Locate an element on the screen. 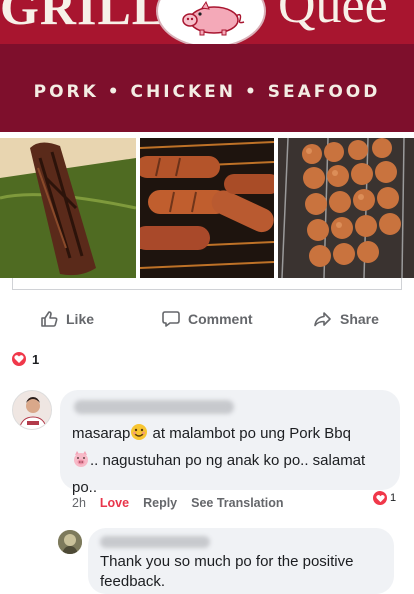 The width and height of the screenshot is (414, 594). pig-logo-icon is located at coordinates (211, 22).